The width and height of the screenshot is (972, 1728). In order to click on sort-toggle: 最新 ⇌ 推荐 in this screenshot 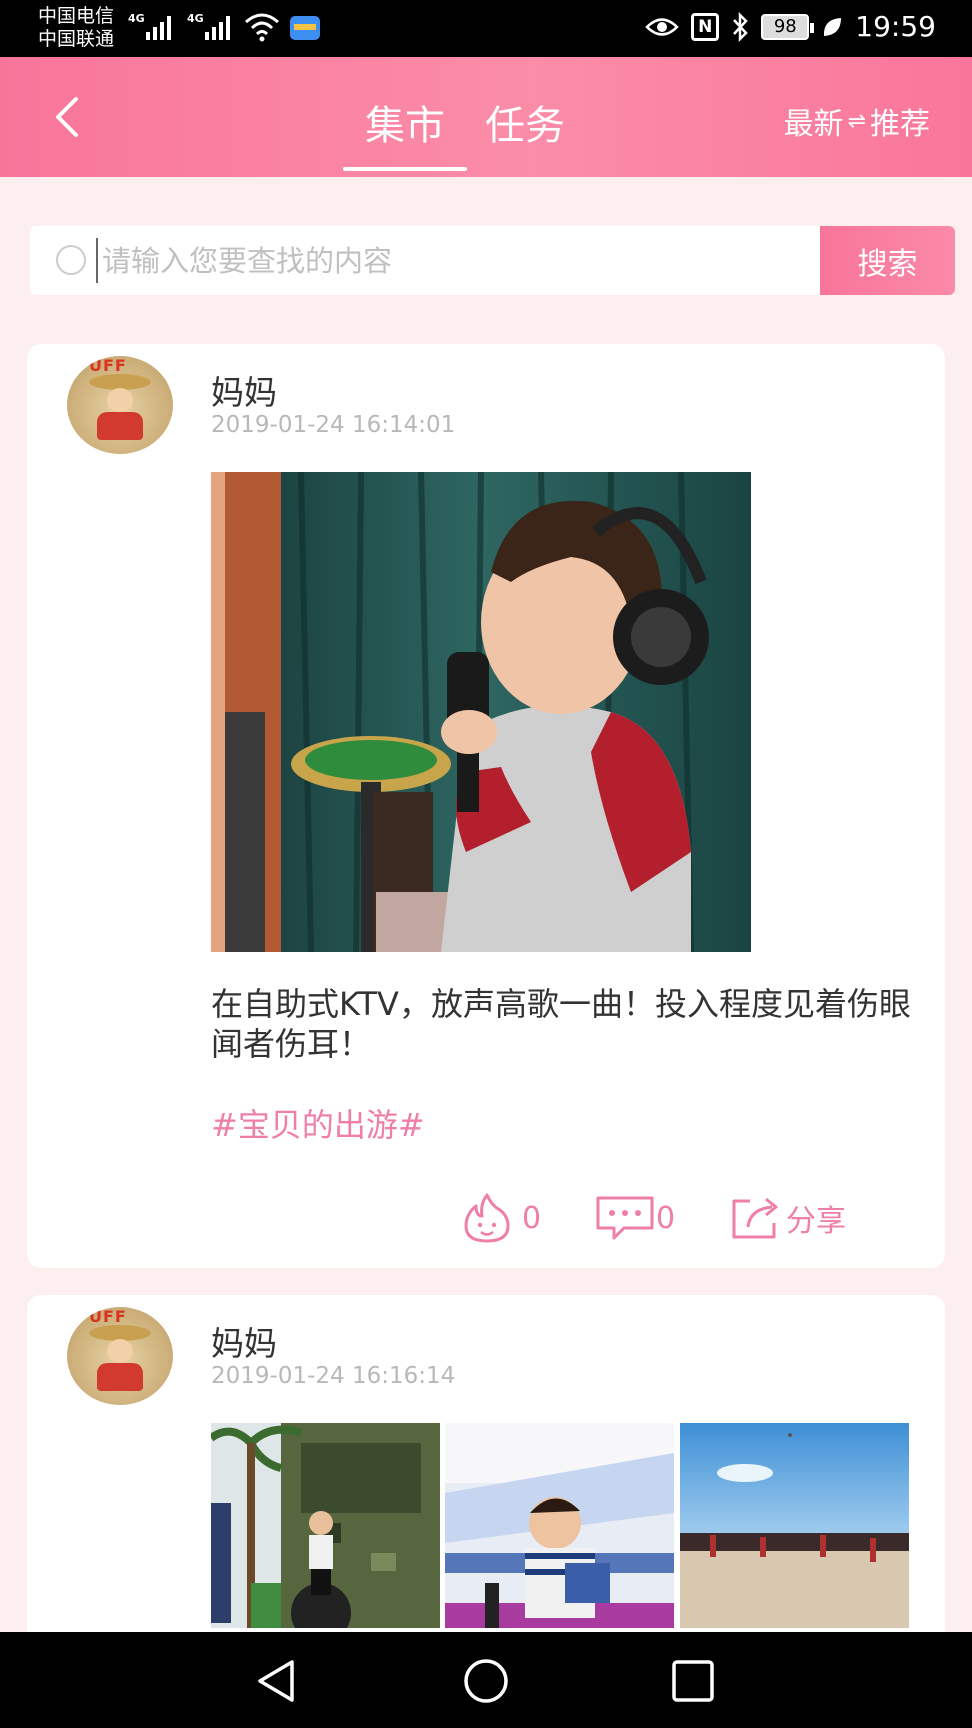, I will do `click(857, 121)`.